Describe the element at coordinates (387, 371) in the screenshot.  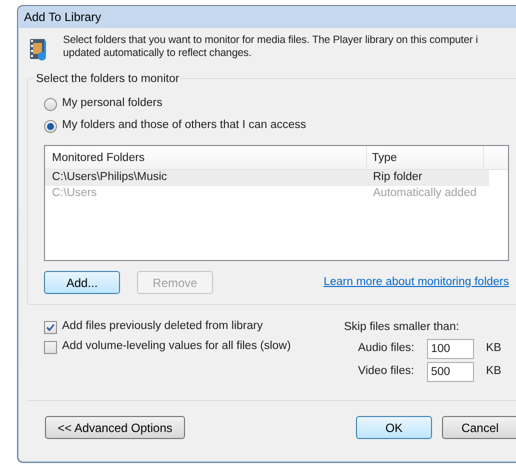
I see `field-label: Video files:` at that location.